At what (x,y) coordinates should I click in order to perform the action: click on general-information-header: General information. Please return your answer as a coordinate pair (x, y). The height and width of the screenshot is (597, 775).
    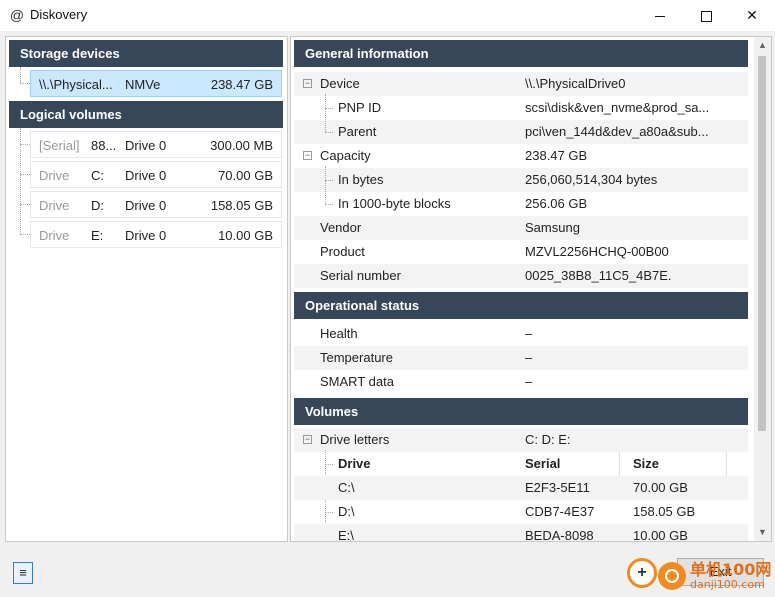
    Looking at the image, I should click on (521, 53).